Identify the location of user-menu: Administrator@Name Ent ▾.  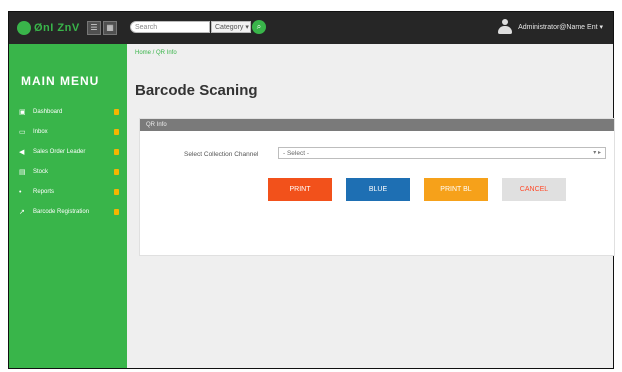
(550, 27).